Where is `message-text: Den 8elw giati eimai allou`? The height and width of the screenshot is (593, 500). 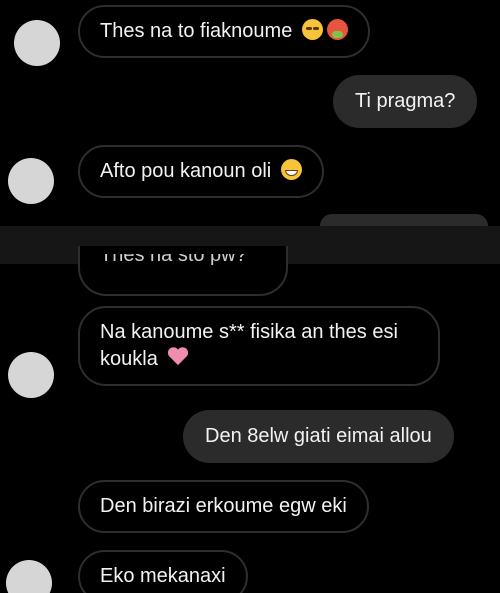
message-text: Den 8elw giati eimai allou is located at coordinates (318, 436).